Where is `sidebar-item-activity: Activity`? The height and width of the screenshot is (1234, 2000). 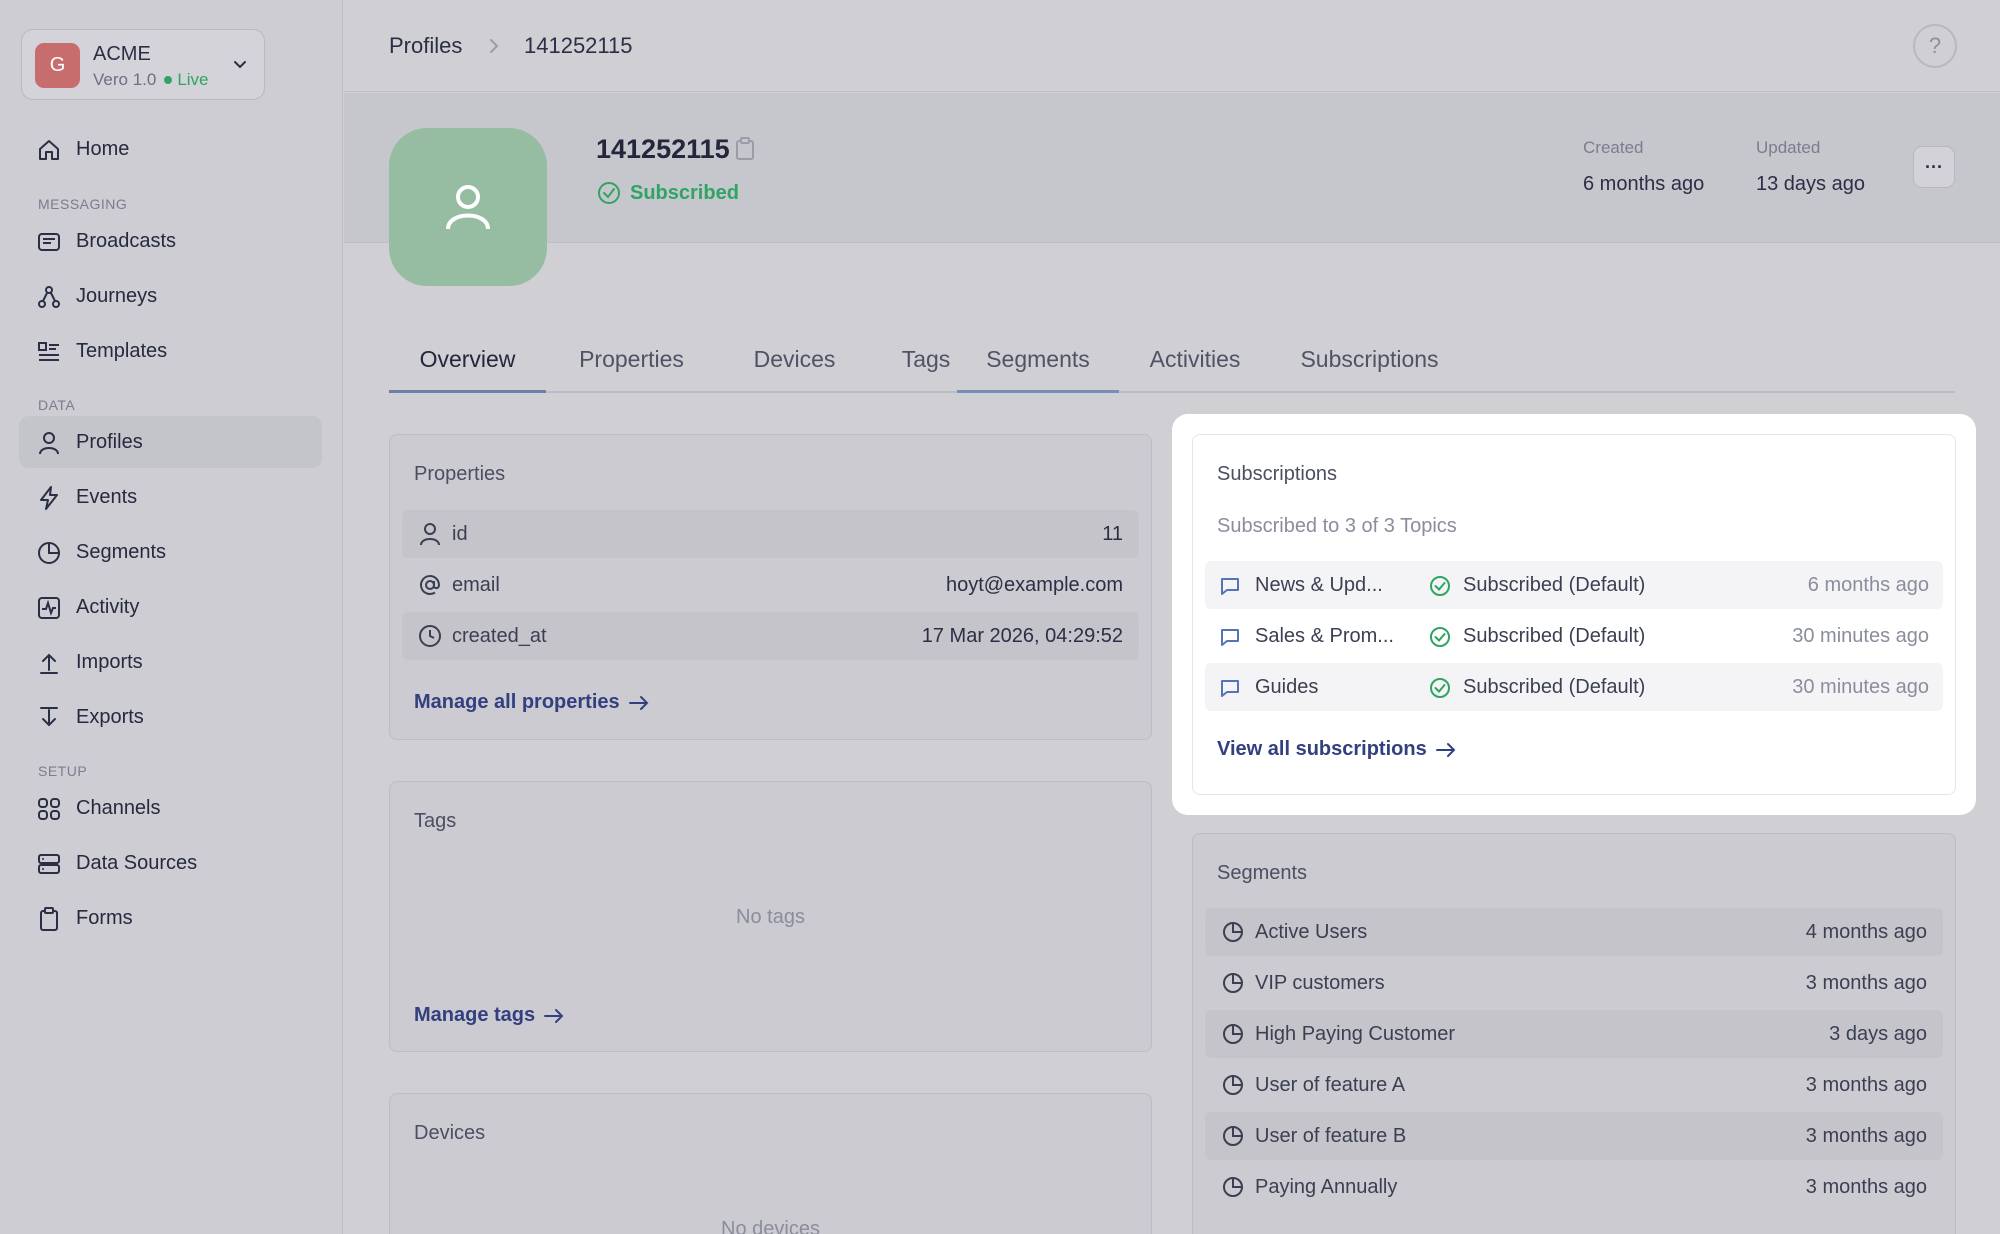
sidebar-item-activity: Activity is located at coordinates (170, 607).